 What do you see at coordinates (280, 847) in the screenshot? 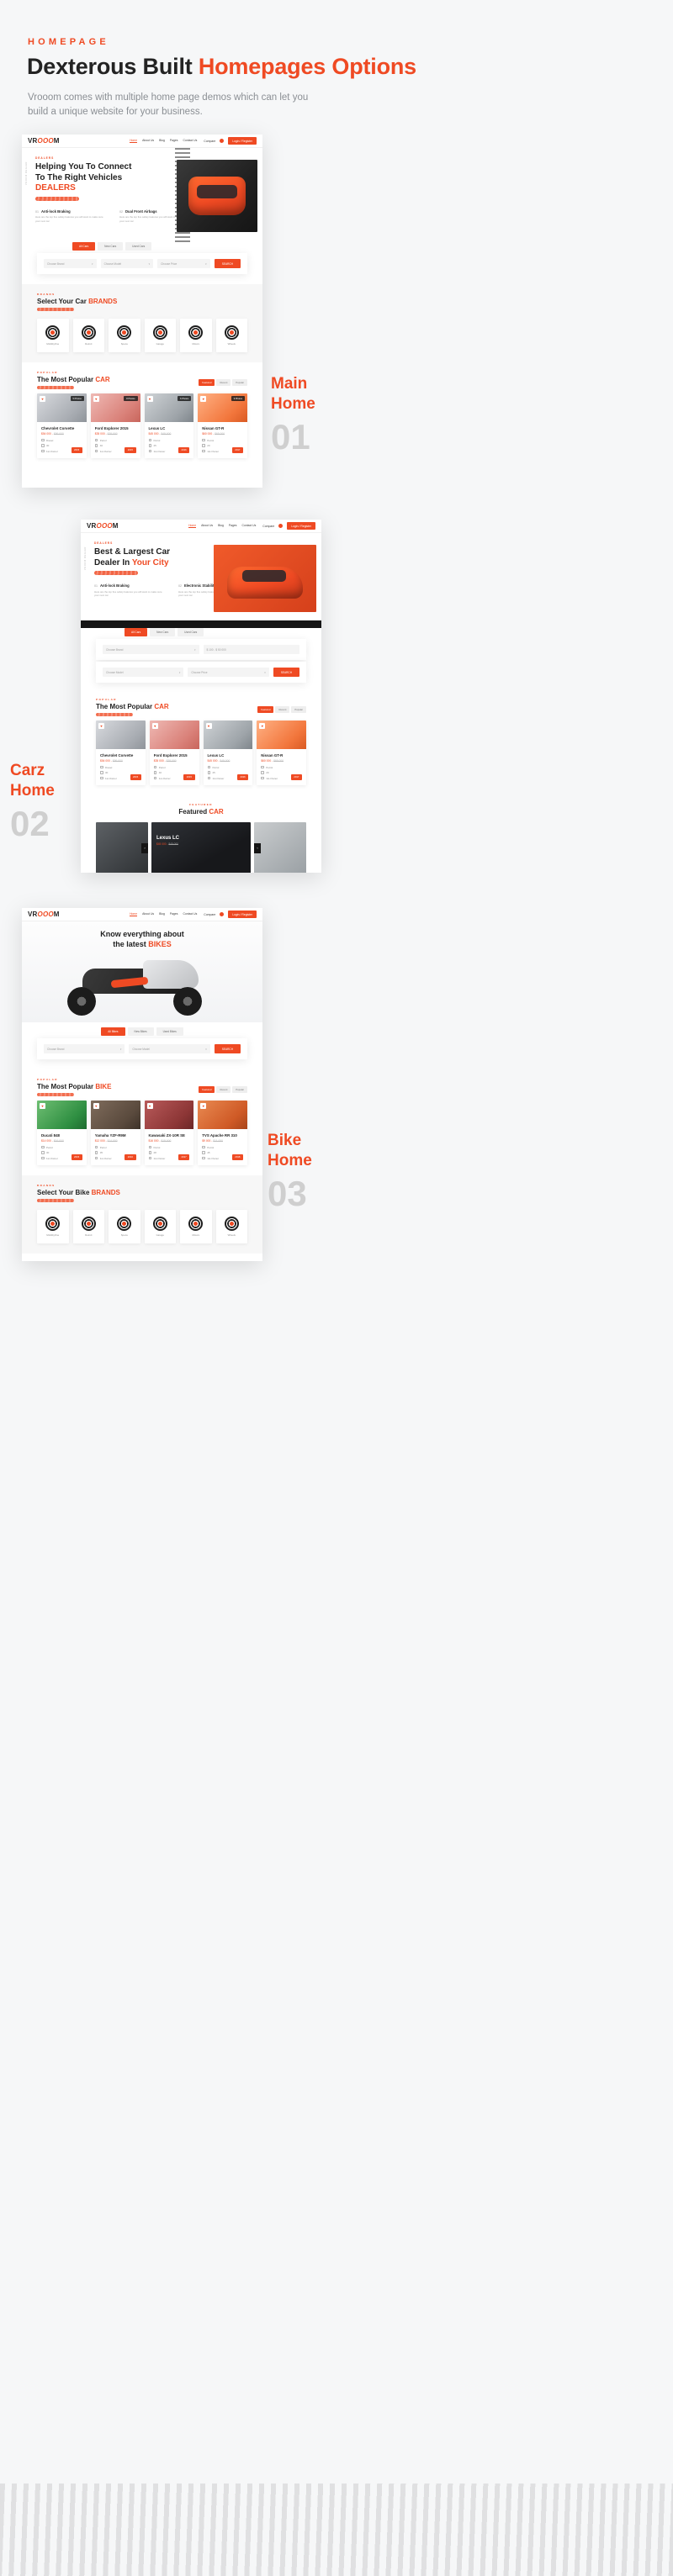
I see `featured-slide-next: ‹` at bounding box center [280, 847].